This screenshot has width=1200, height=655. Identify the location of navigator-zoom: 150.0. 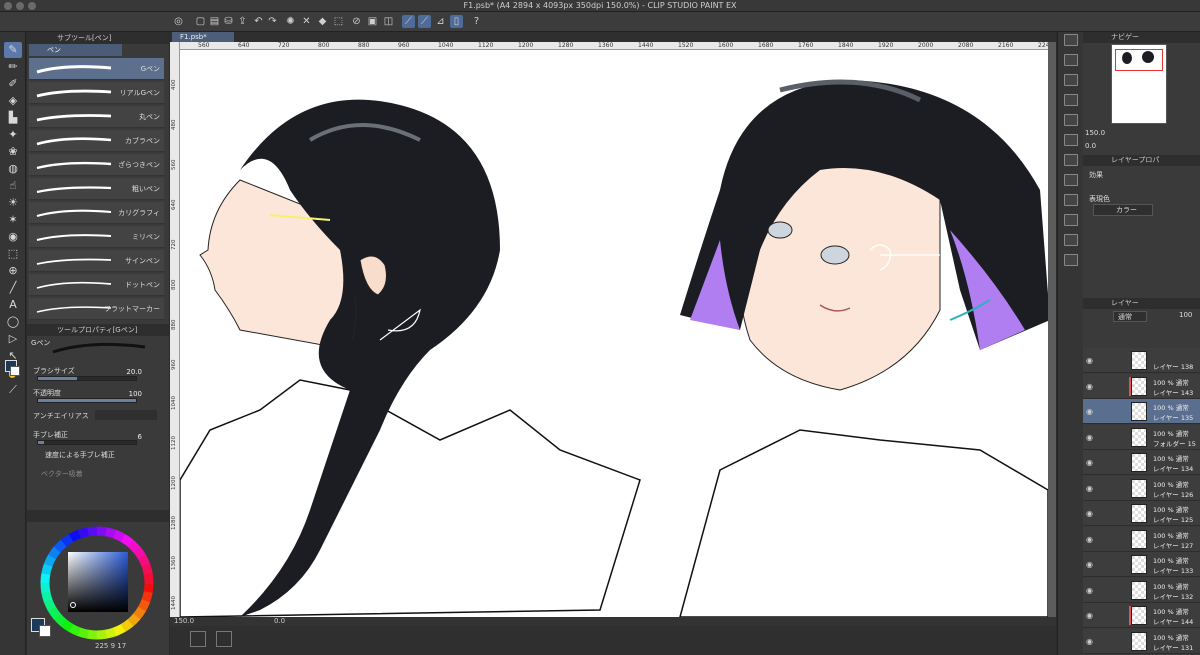
(1095, 133).